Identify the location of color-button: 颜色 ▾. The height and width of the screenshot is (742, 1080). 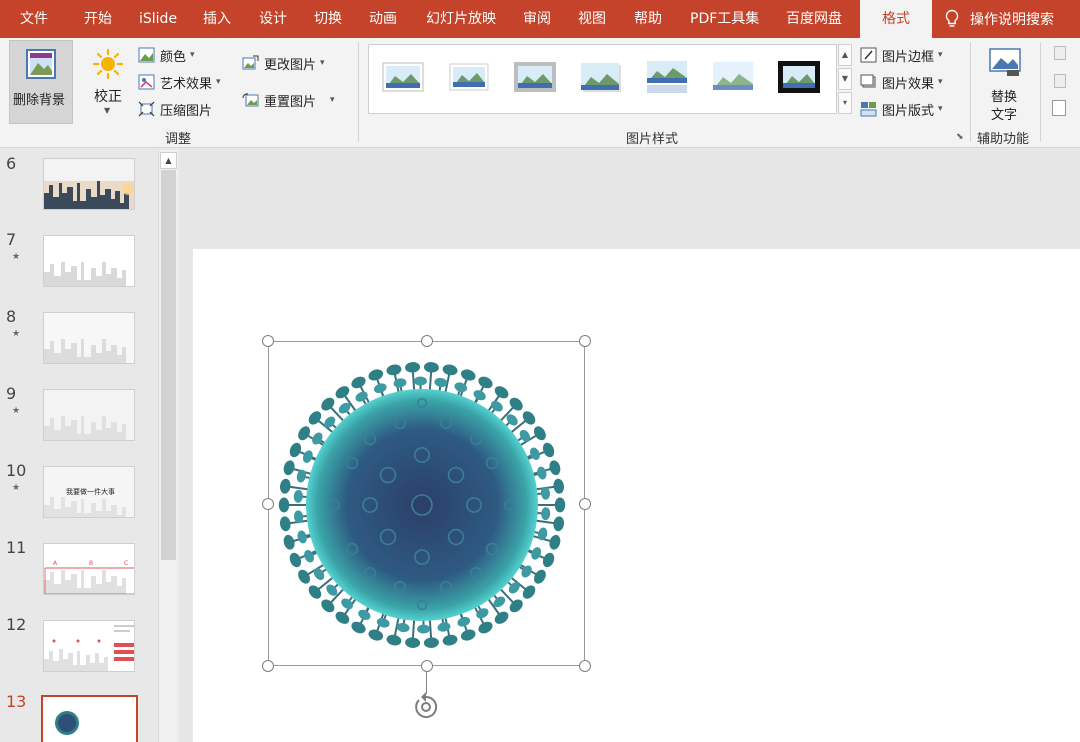
(166, 55).